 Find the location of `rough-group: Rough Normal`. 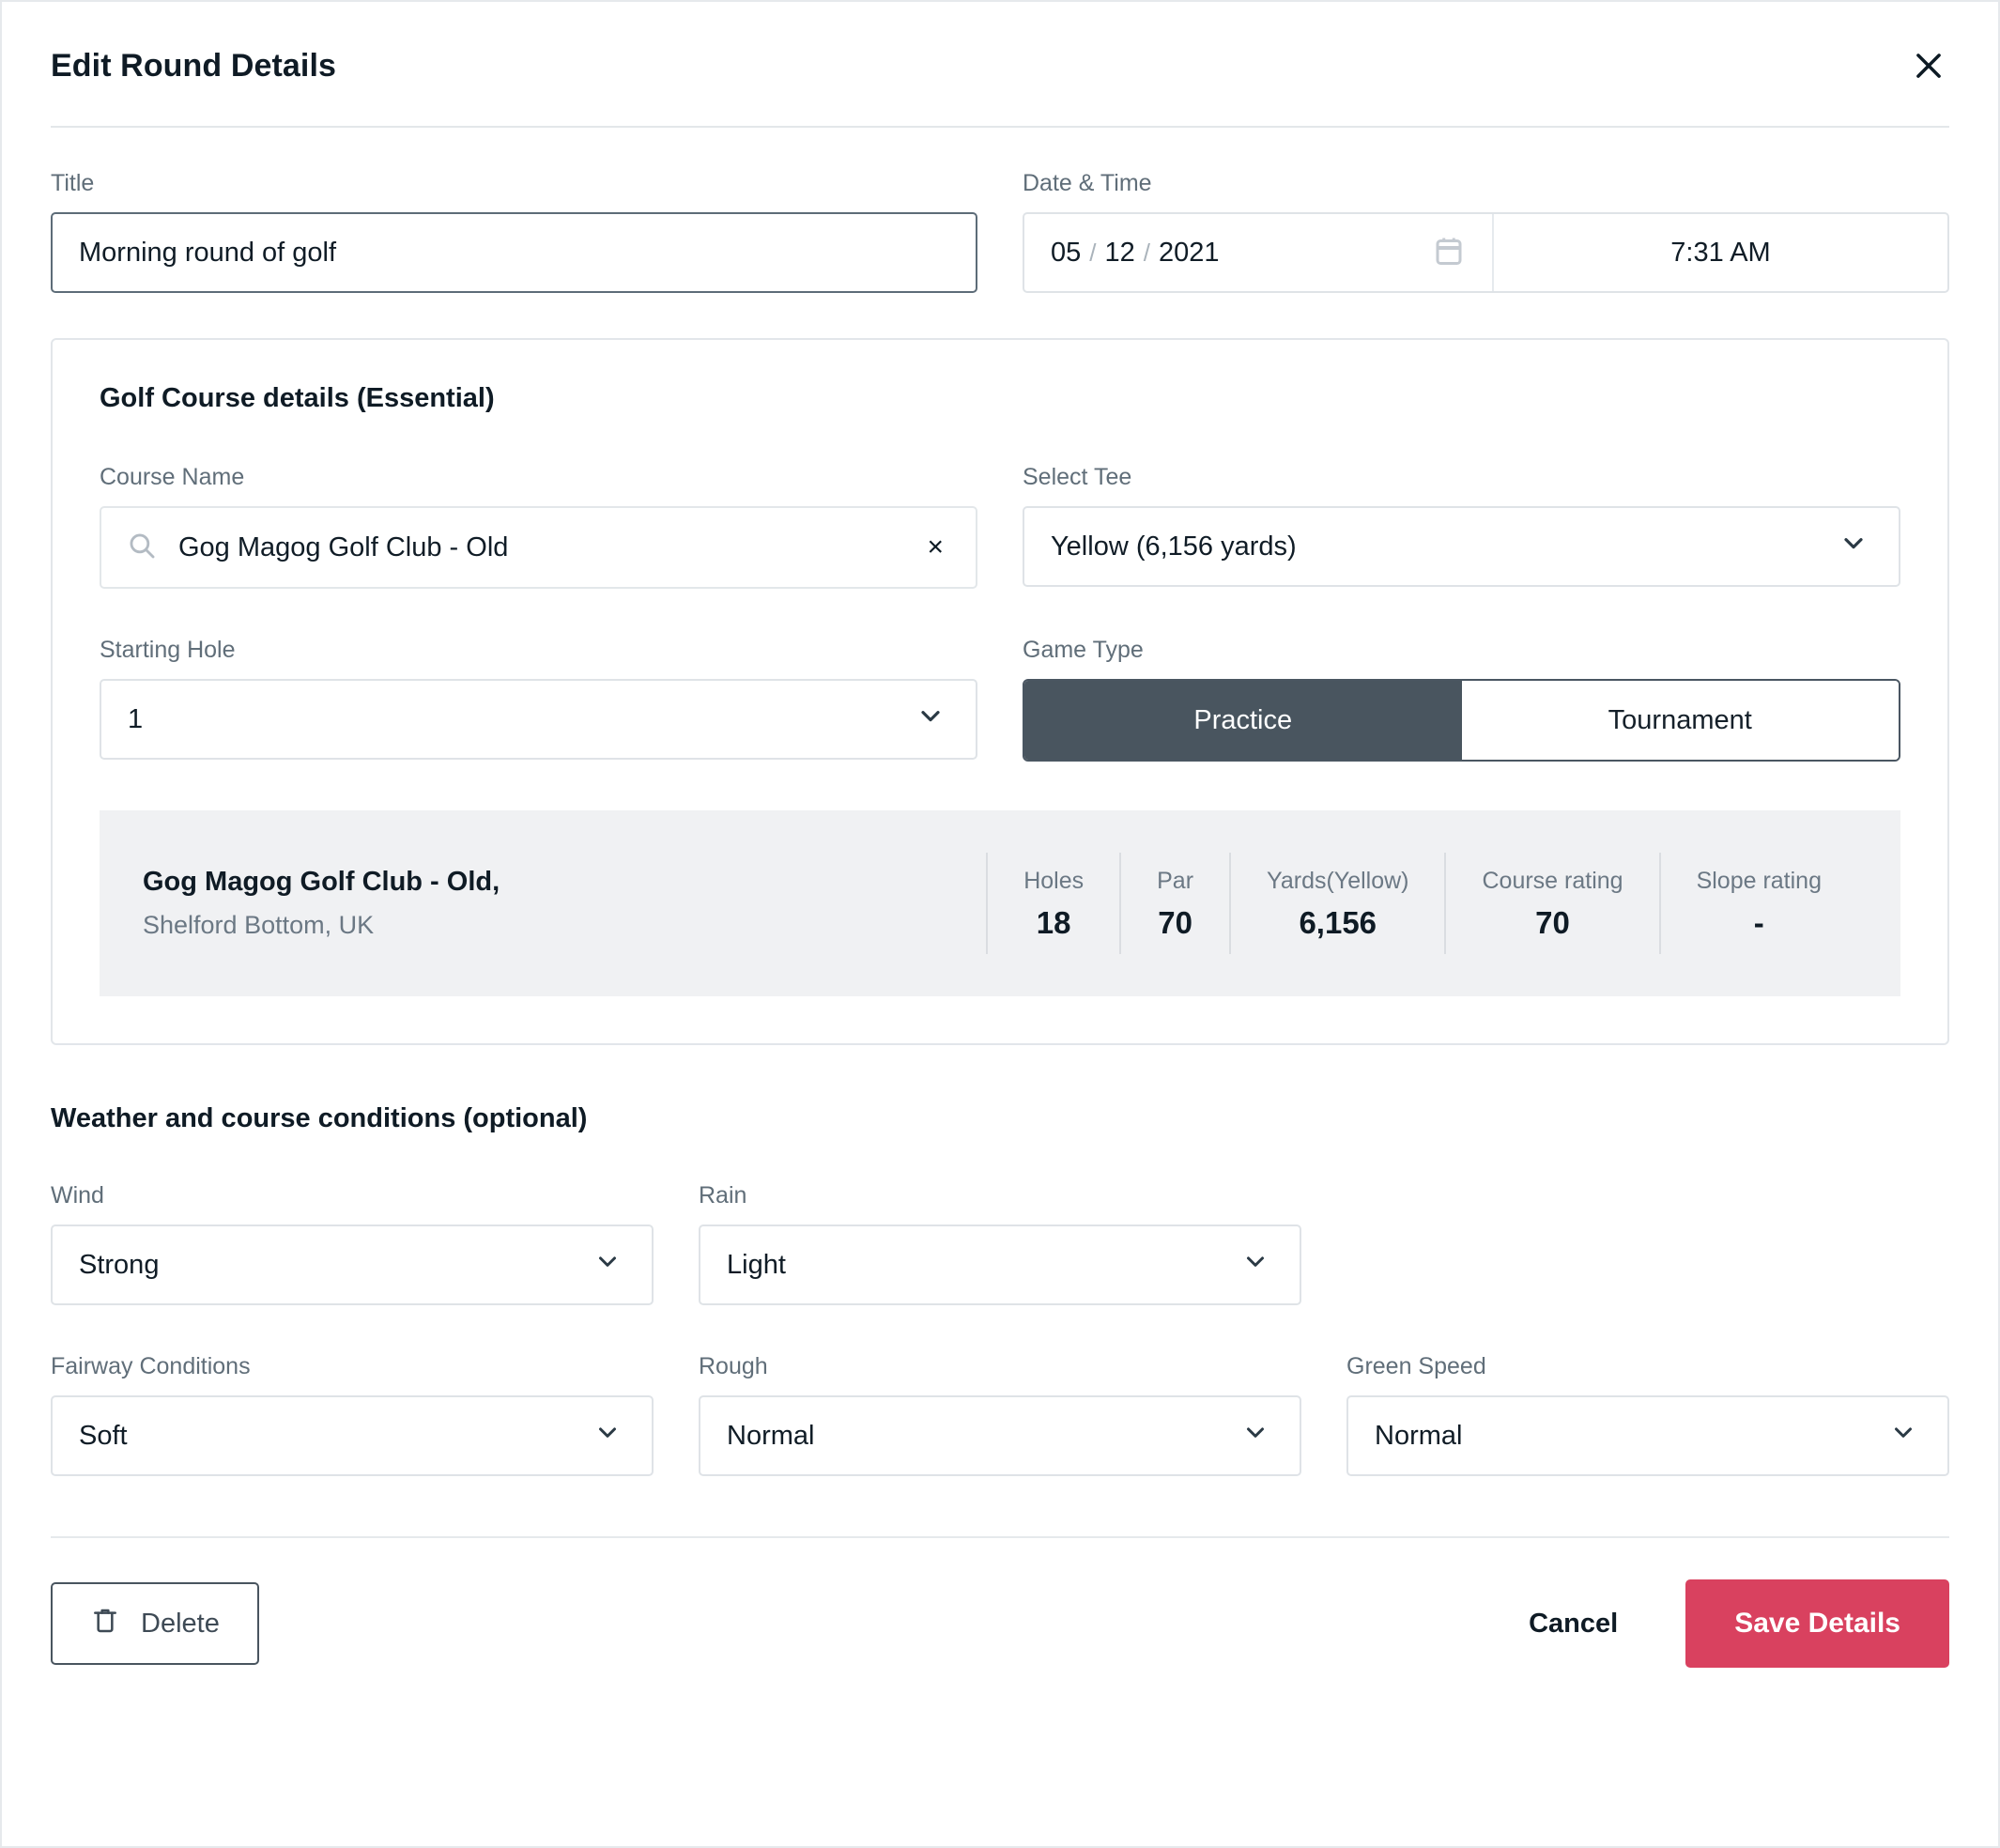

rough-group: Rough Normal is located at coordinates (1000, 1414).